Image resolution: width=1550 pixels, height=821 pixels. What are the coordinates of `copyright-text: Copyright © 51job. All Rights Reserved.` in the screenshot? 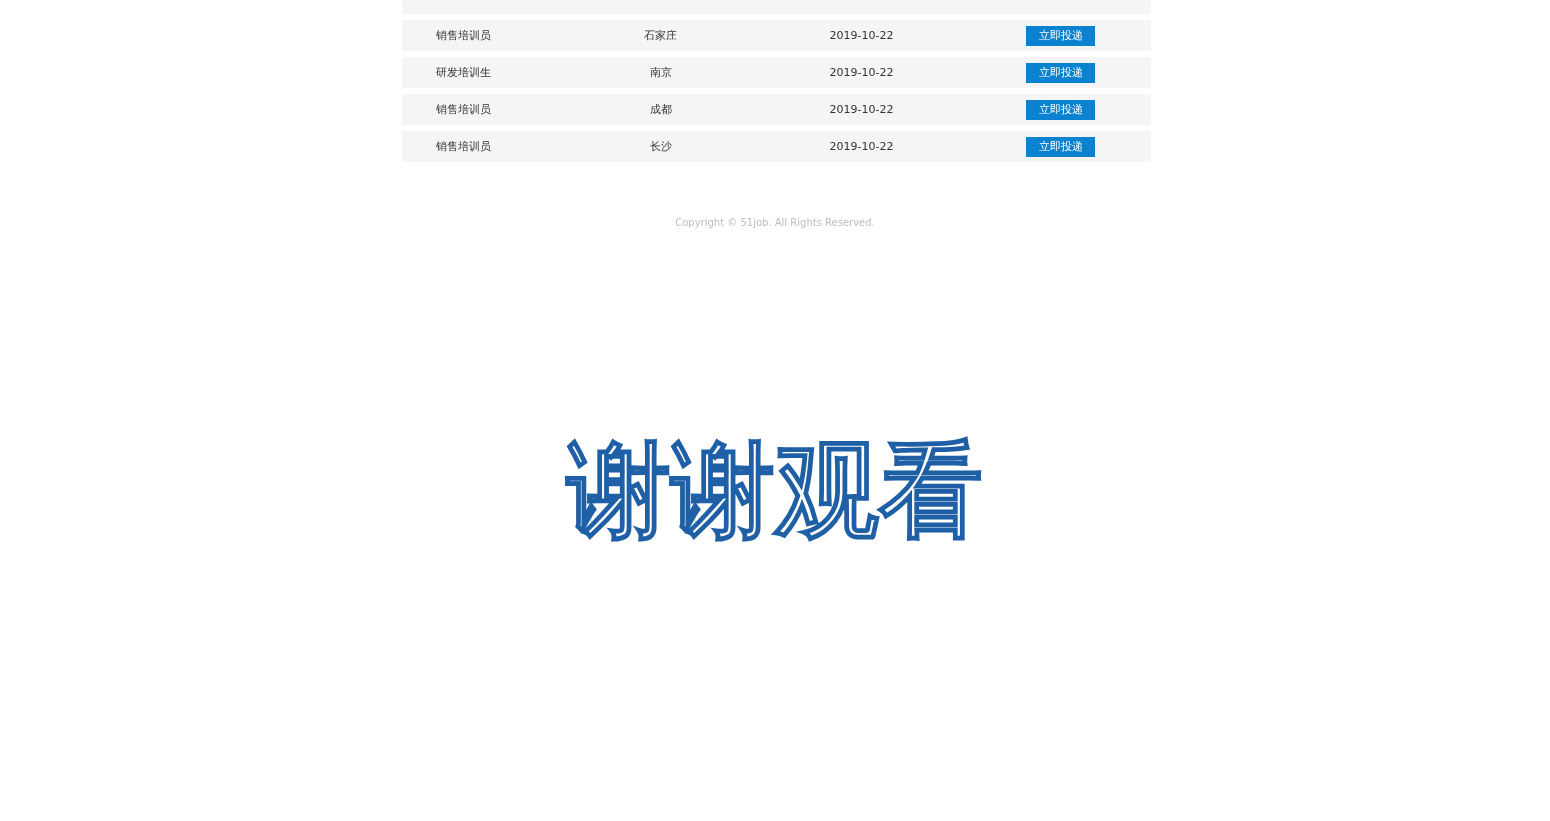 It's located at (775, 222).